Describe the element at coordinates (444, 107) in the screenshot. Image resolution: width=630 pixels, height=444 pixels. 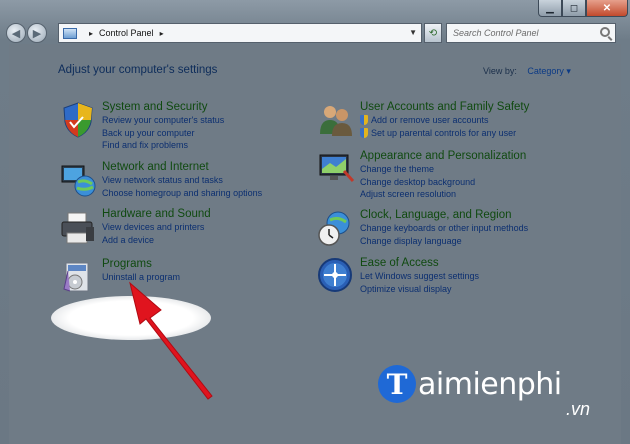
I see `category-title: User Accounts and Family Safety` at that location.